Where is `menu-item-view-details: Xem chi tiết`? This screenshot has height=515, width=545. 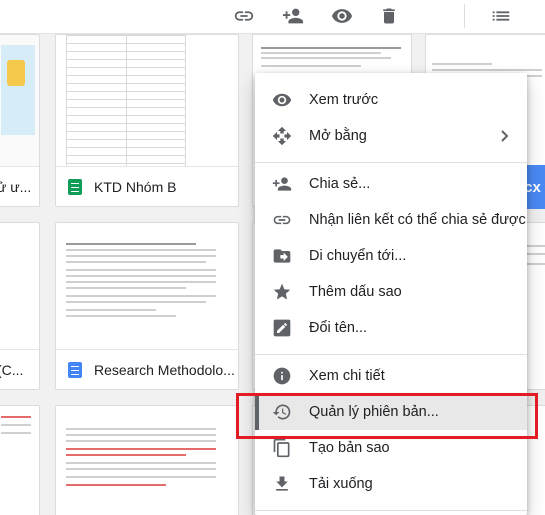 menu-item-view-details: Xem chi tiết is located at coordinates (391, 376).